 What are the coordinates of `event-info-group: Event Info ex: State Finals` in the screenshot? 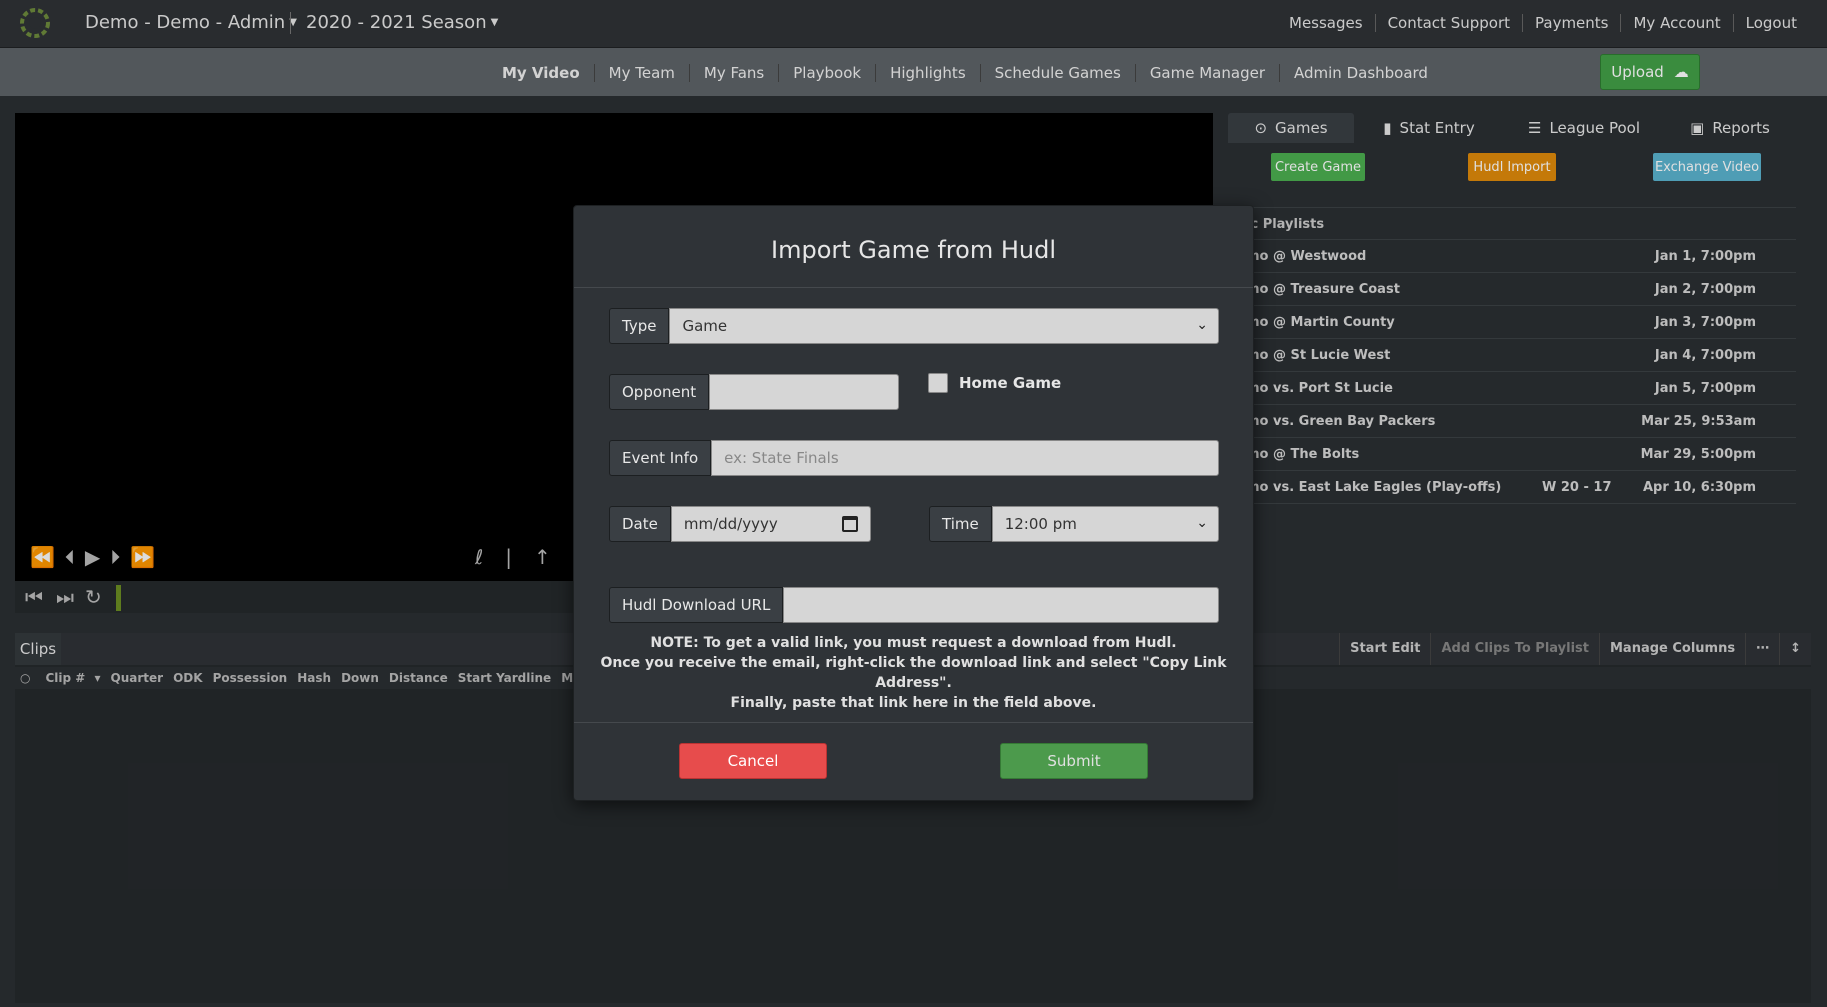 It's located at (914, 458).